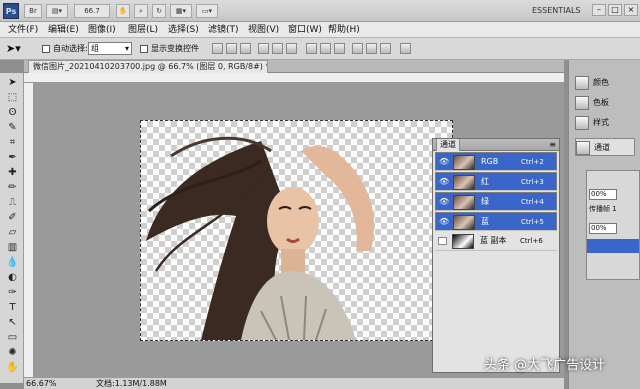  Describe the element at coordinates (12, 293) in the screenshot. I see `pen-tool-icon: ✑` at that location.